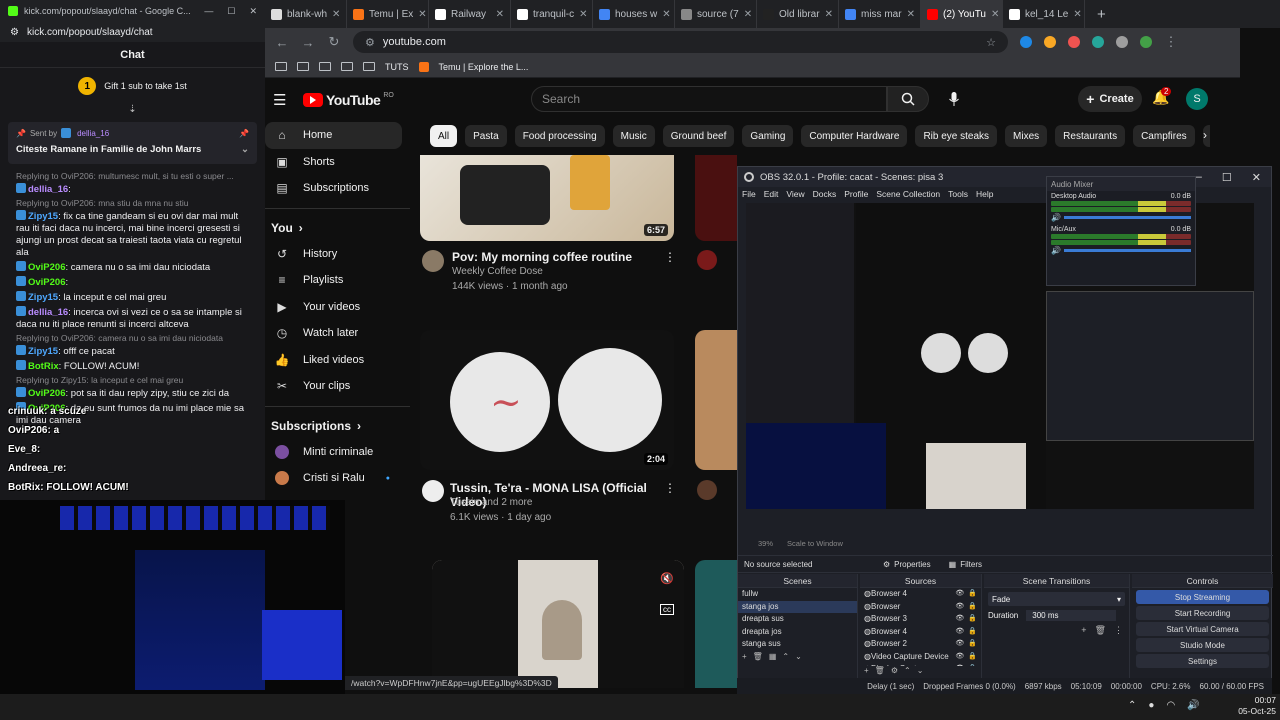  Describe the element at coordinates (337, 478) in the screenshot. I see `sidebar-sub-channel: Cristi si Ralu ●` at that location.